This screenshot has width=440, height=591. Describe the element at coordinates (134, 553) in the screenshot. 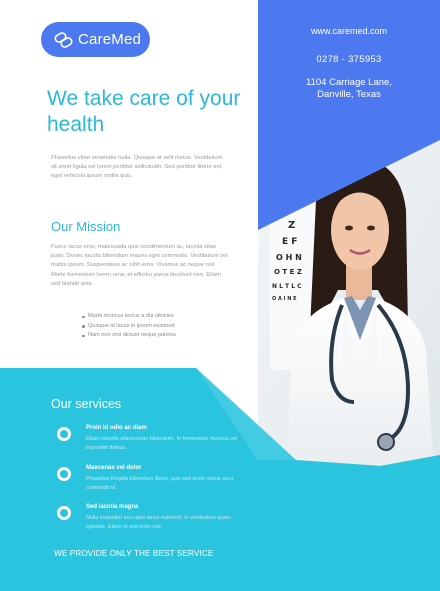

I see `services-tagline: WE PROVIDE ONLY THE BEST SERVICE` at that location.